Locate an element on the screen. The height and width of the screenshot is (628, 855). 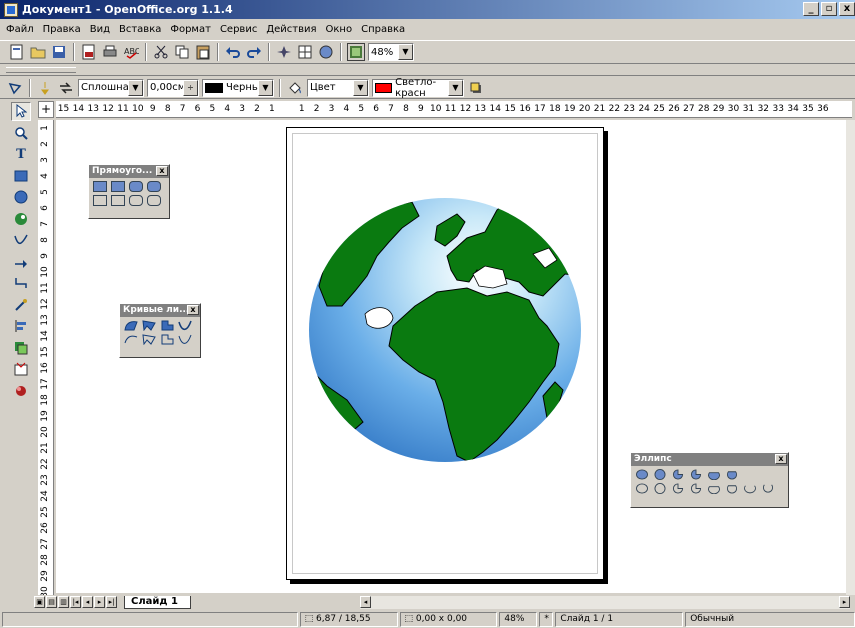
first-slide-button: |◂ is located at coordinates (75, 602).